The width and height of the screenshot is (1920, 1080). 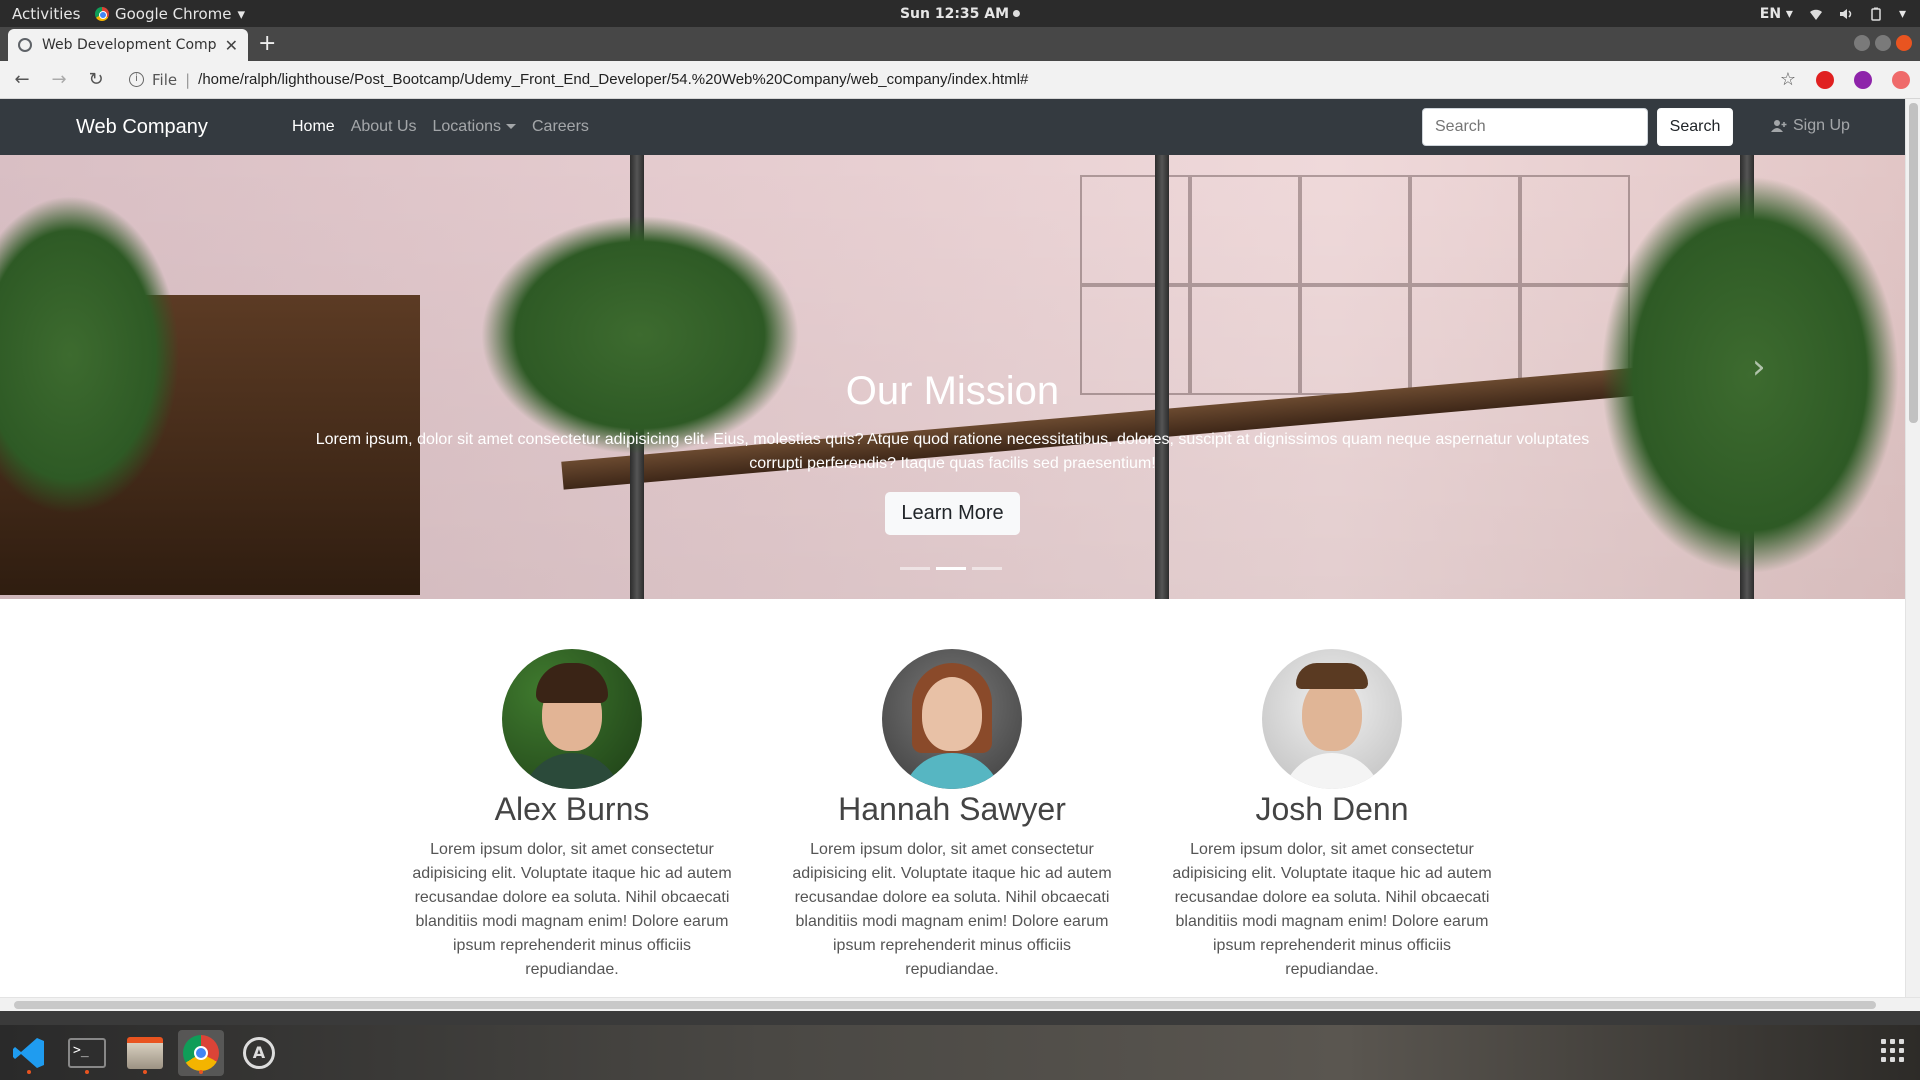 What do you see at coordinates (467, 126) in the screenshot?
I see `nav-locations-label: Locations` at bounding box center [467, 126].